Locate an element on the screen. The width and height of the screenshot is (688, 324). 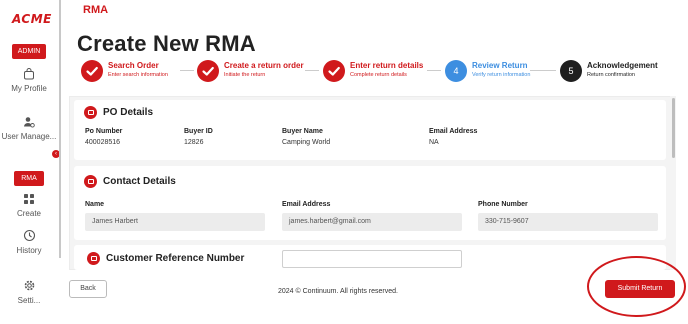
po-details-title: PO Details is located at coordinates (128, 112).